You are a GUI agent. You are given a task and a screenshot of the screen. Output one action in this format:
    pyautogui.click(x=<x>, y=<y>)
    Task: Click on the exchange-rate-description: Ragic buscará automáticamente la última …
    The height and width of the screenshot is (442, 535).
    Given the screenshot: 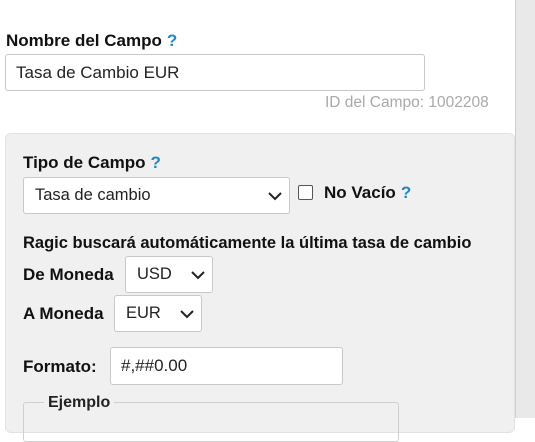 What is the action you would take?
    pyautogui.click(x=247, y=243)
    